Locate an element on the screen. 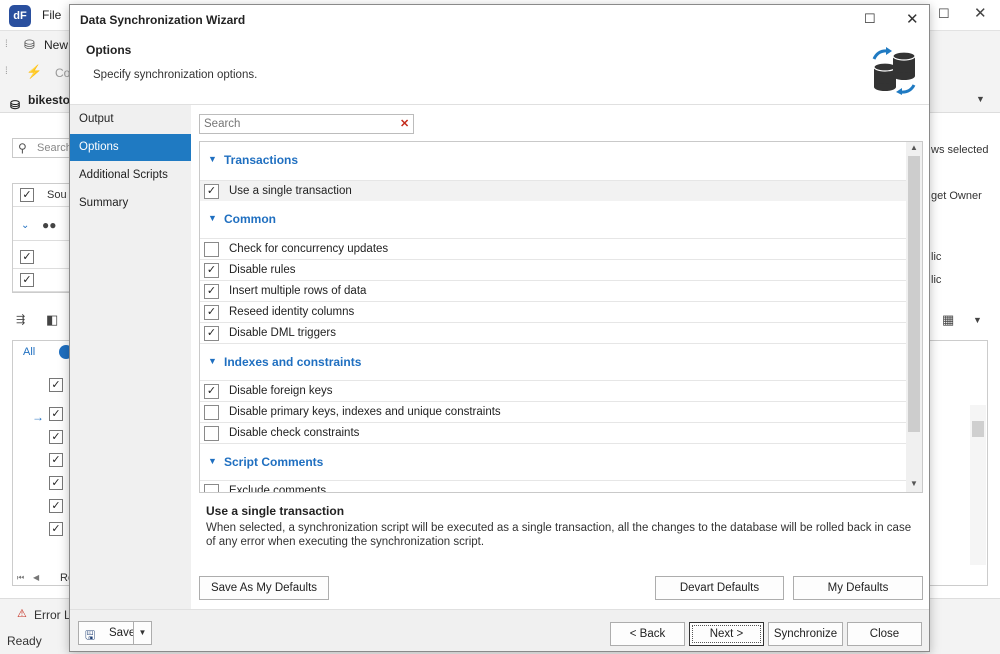  option-label: Disable DML triggers is located at coordinates (282, 333).